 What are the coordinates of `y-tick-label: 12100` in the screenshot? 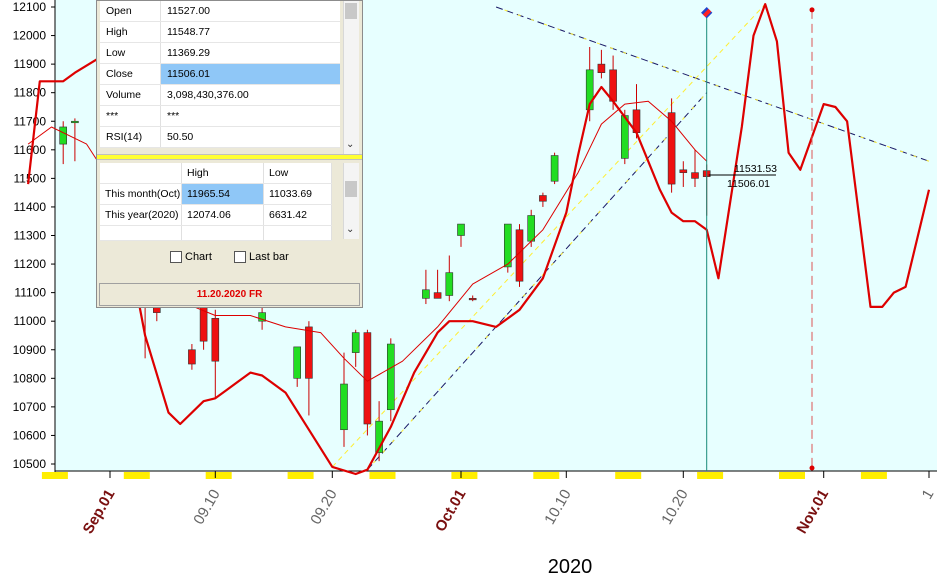 It's located at (30, 7).